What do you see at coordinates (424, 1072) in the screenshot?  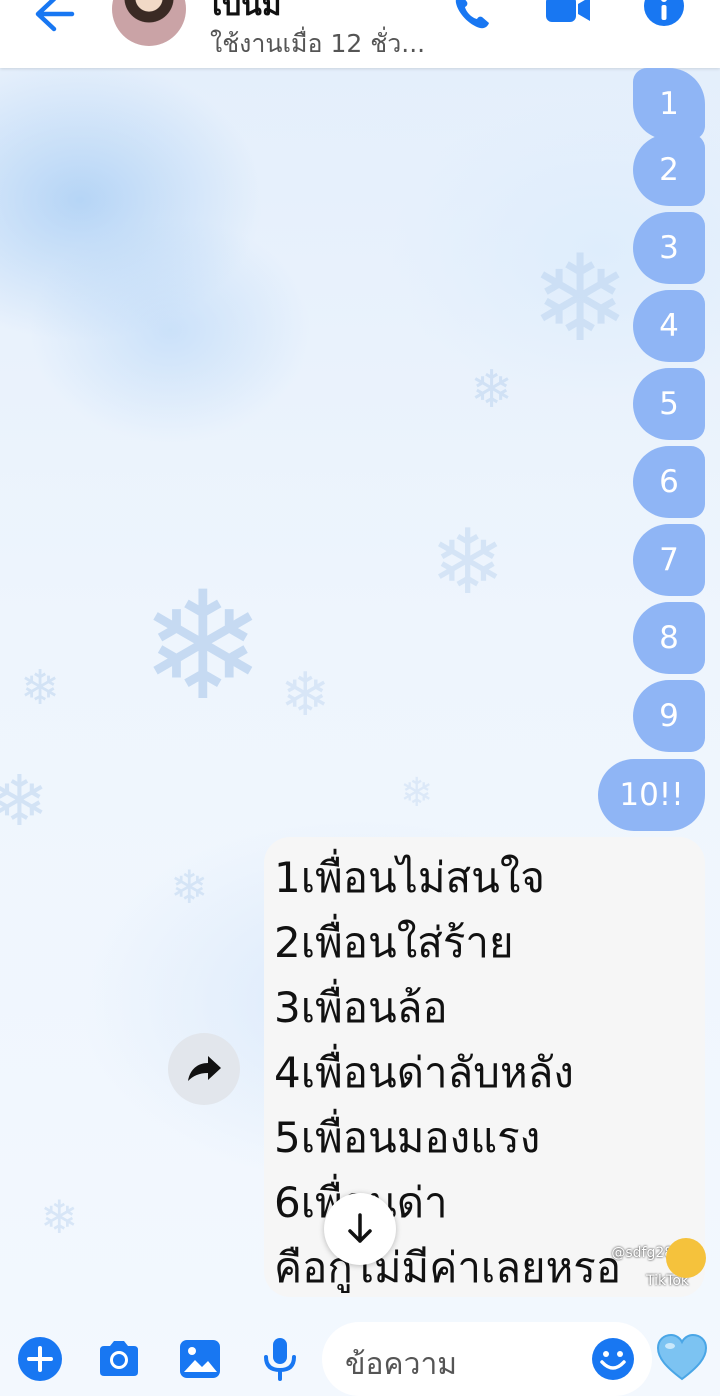 I see `video-text-line: 4เพื่อนด่าลับหลัง` at bounding box center [424, 1072].